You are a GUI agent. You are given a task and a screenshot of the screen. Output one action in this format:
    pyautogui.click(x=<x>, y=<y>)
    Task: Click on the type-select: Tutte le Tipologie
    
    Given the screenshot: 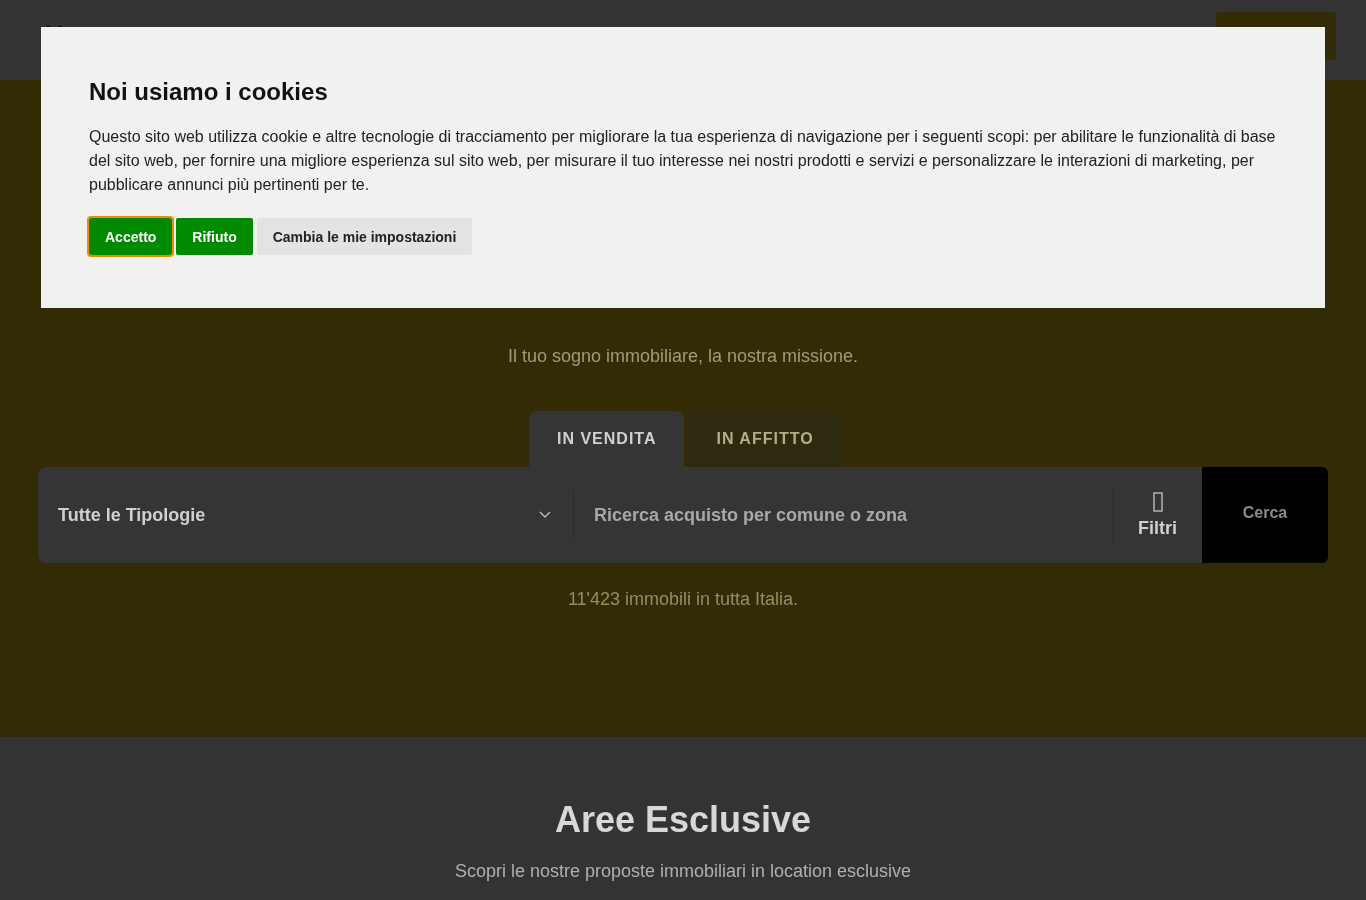 What is the action you would take?
    pyautogui.click(x=306, y=515)
    